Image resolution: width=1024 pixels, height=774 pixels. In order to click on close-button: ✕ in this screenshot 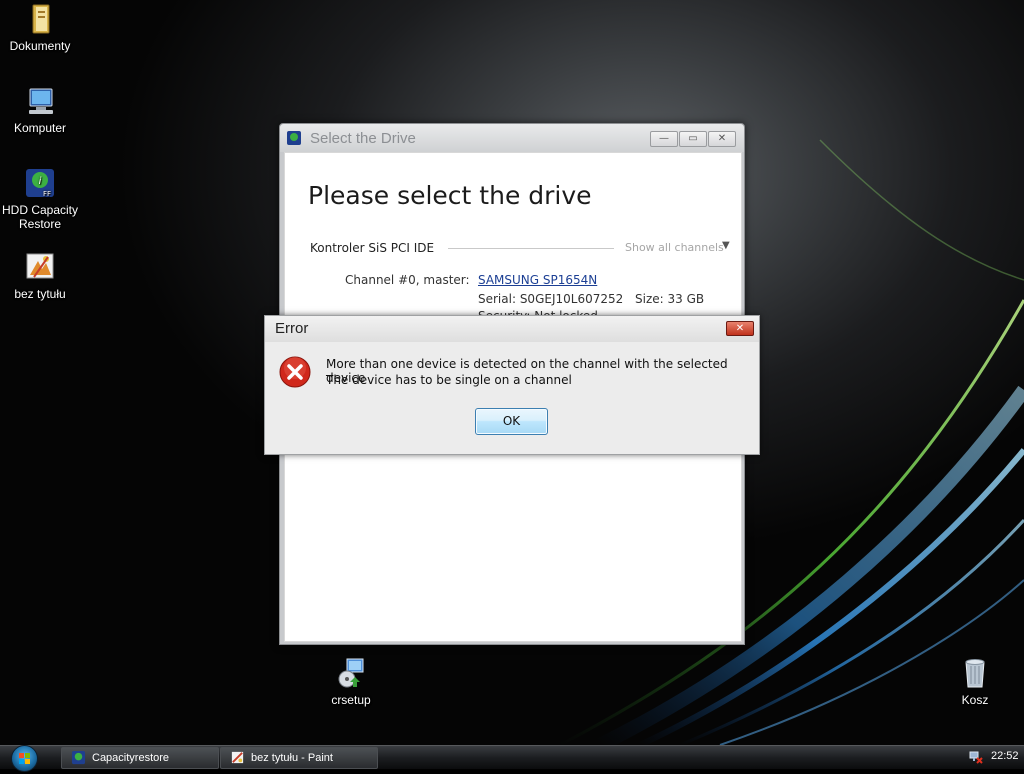, I will do `click(722, 139)`.